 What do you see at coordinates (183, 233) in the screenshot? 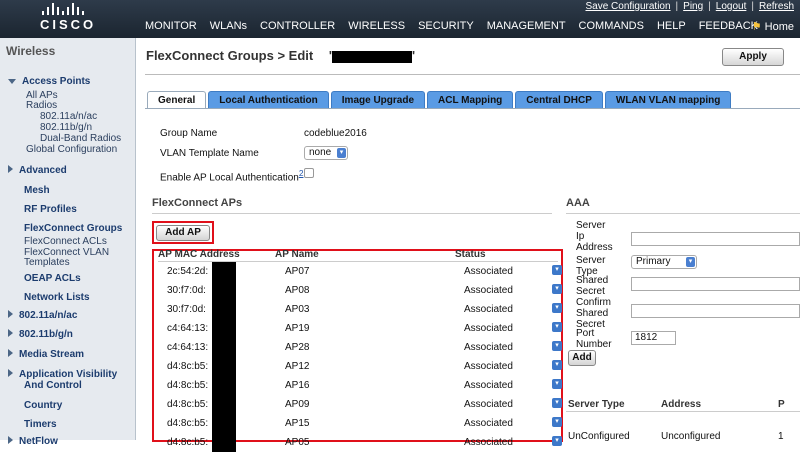
I see `add-ap-button: Add AP` at bounding box center [183, 233].